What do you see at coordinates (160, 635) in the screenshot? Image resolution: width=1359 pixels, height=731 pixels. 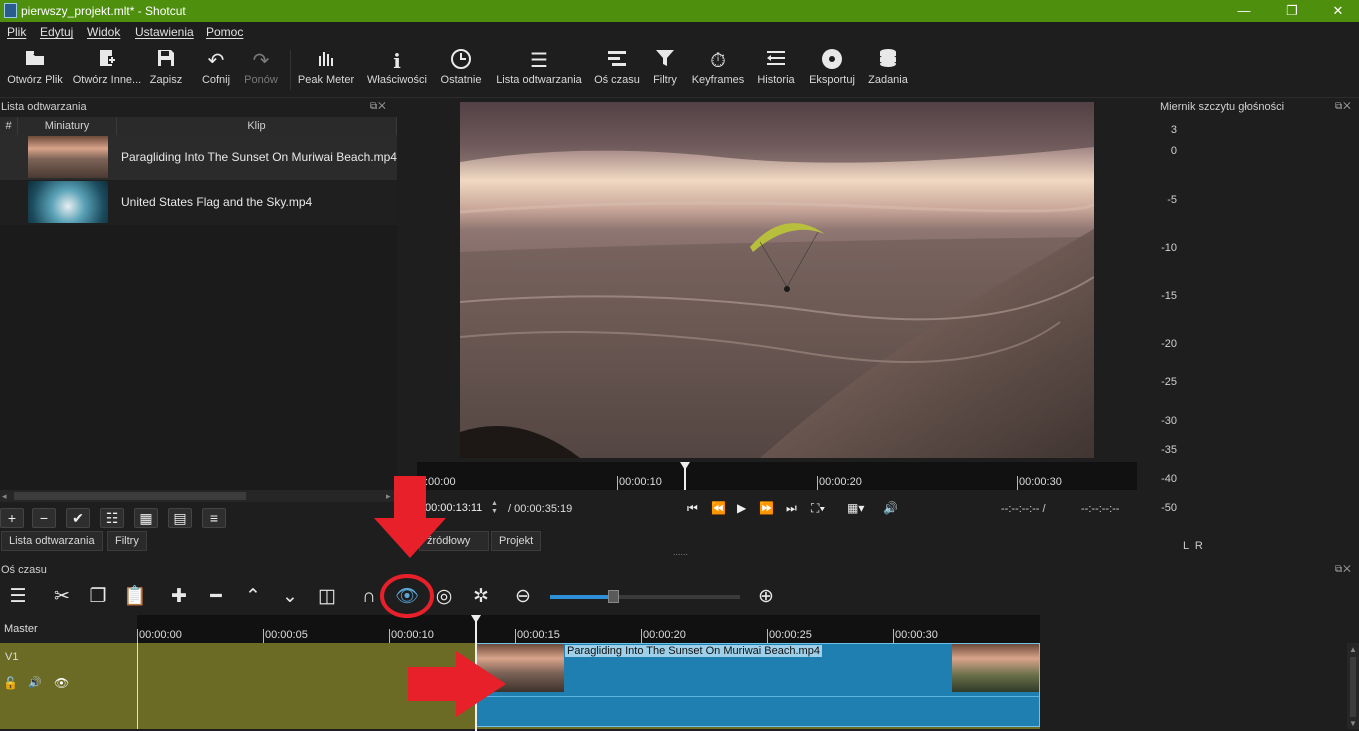 I see `timeline-ruler-label: 00:00:00` at bounding box center [160, 635].